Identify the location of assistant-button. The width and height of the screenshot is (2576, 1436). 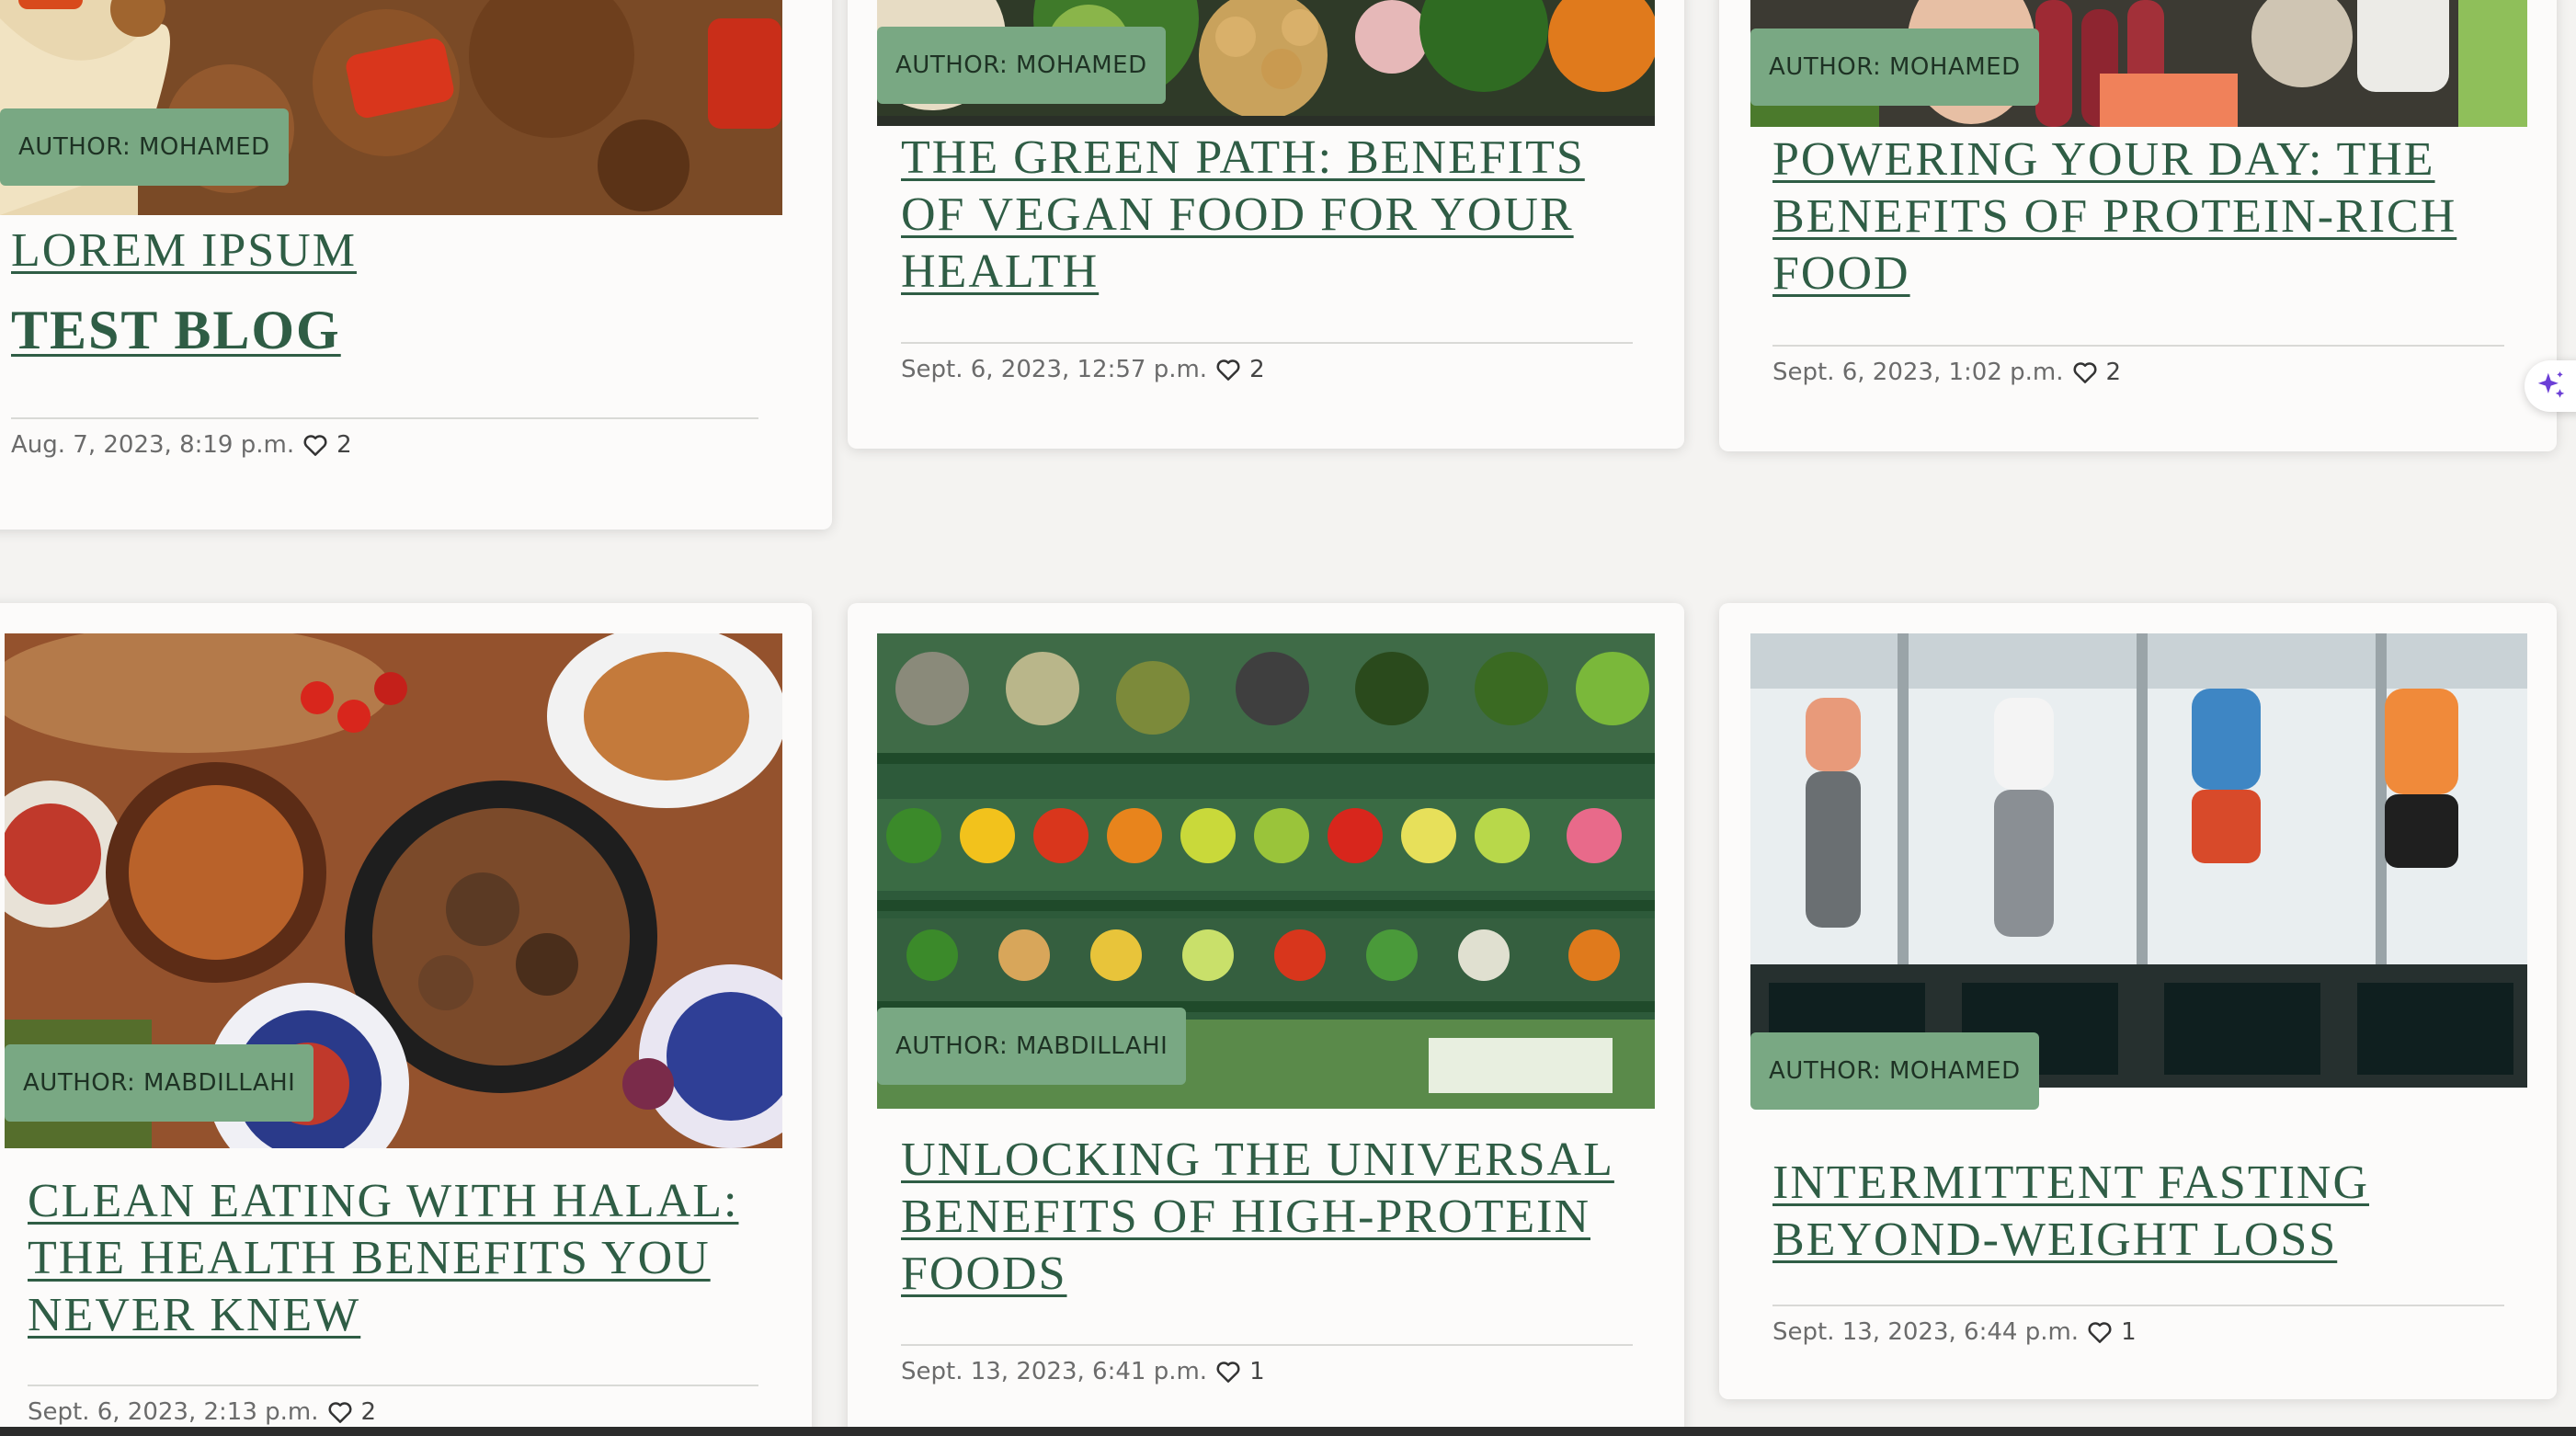
(2550, 386).